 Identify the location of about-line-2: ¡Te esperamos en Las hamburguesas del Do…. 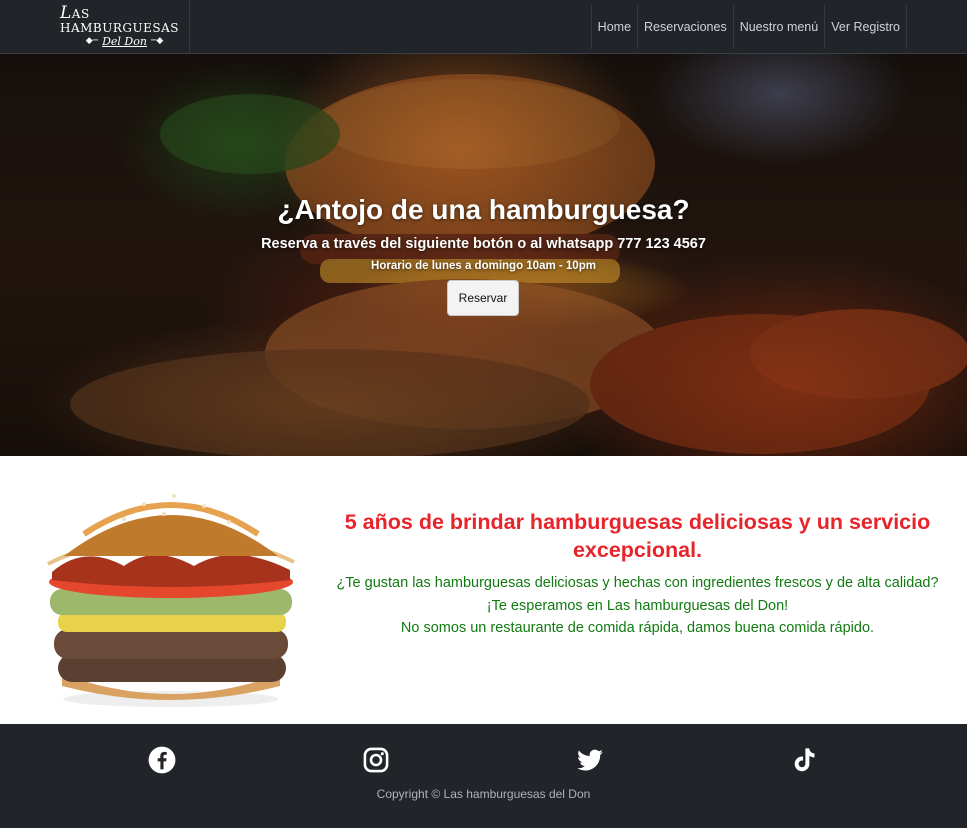
(637, 605).